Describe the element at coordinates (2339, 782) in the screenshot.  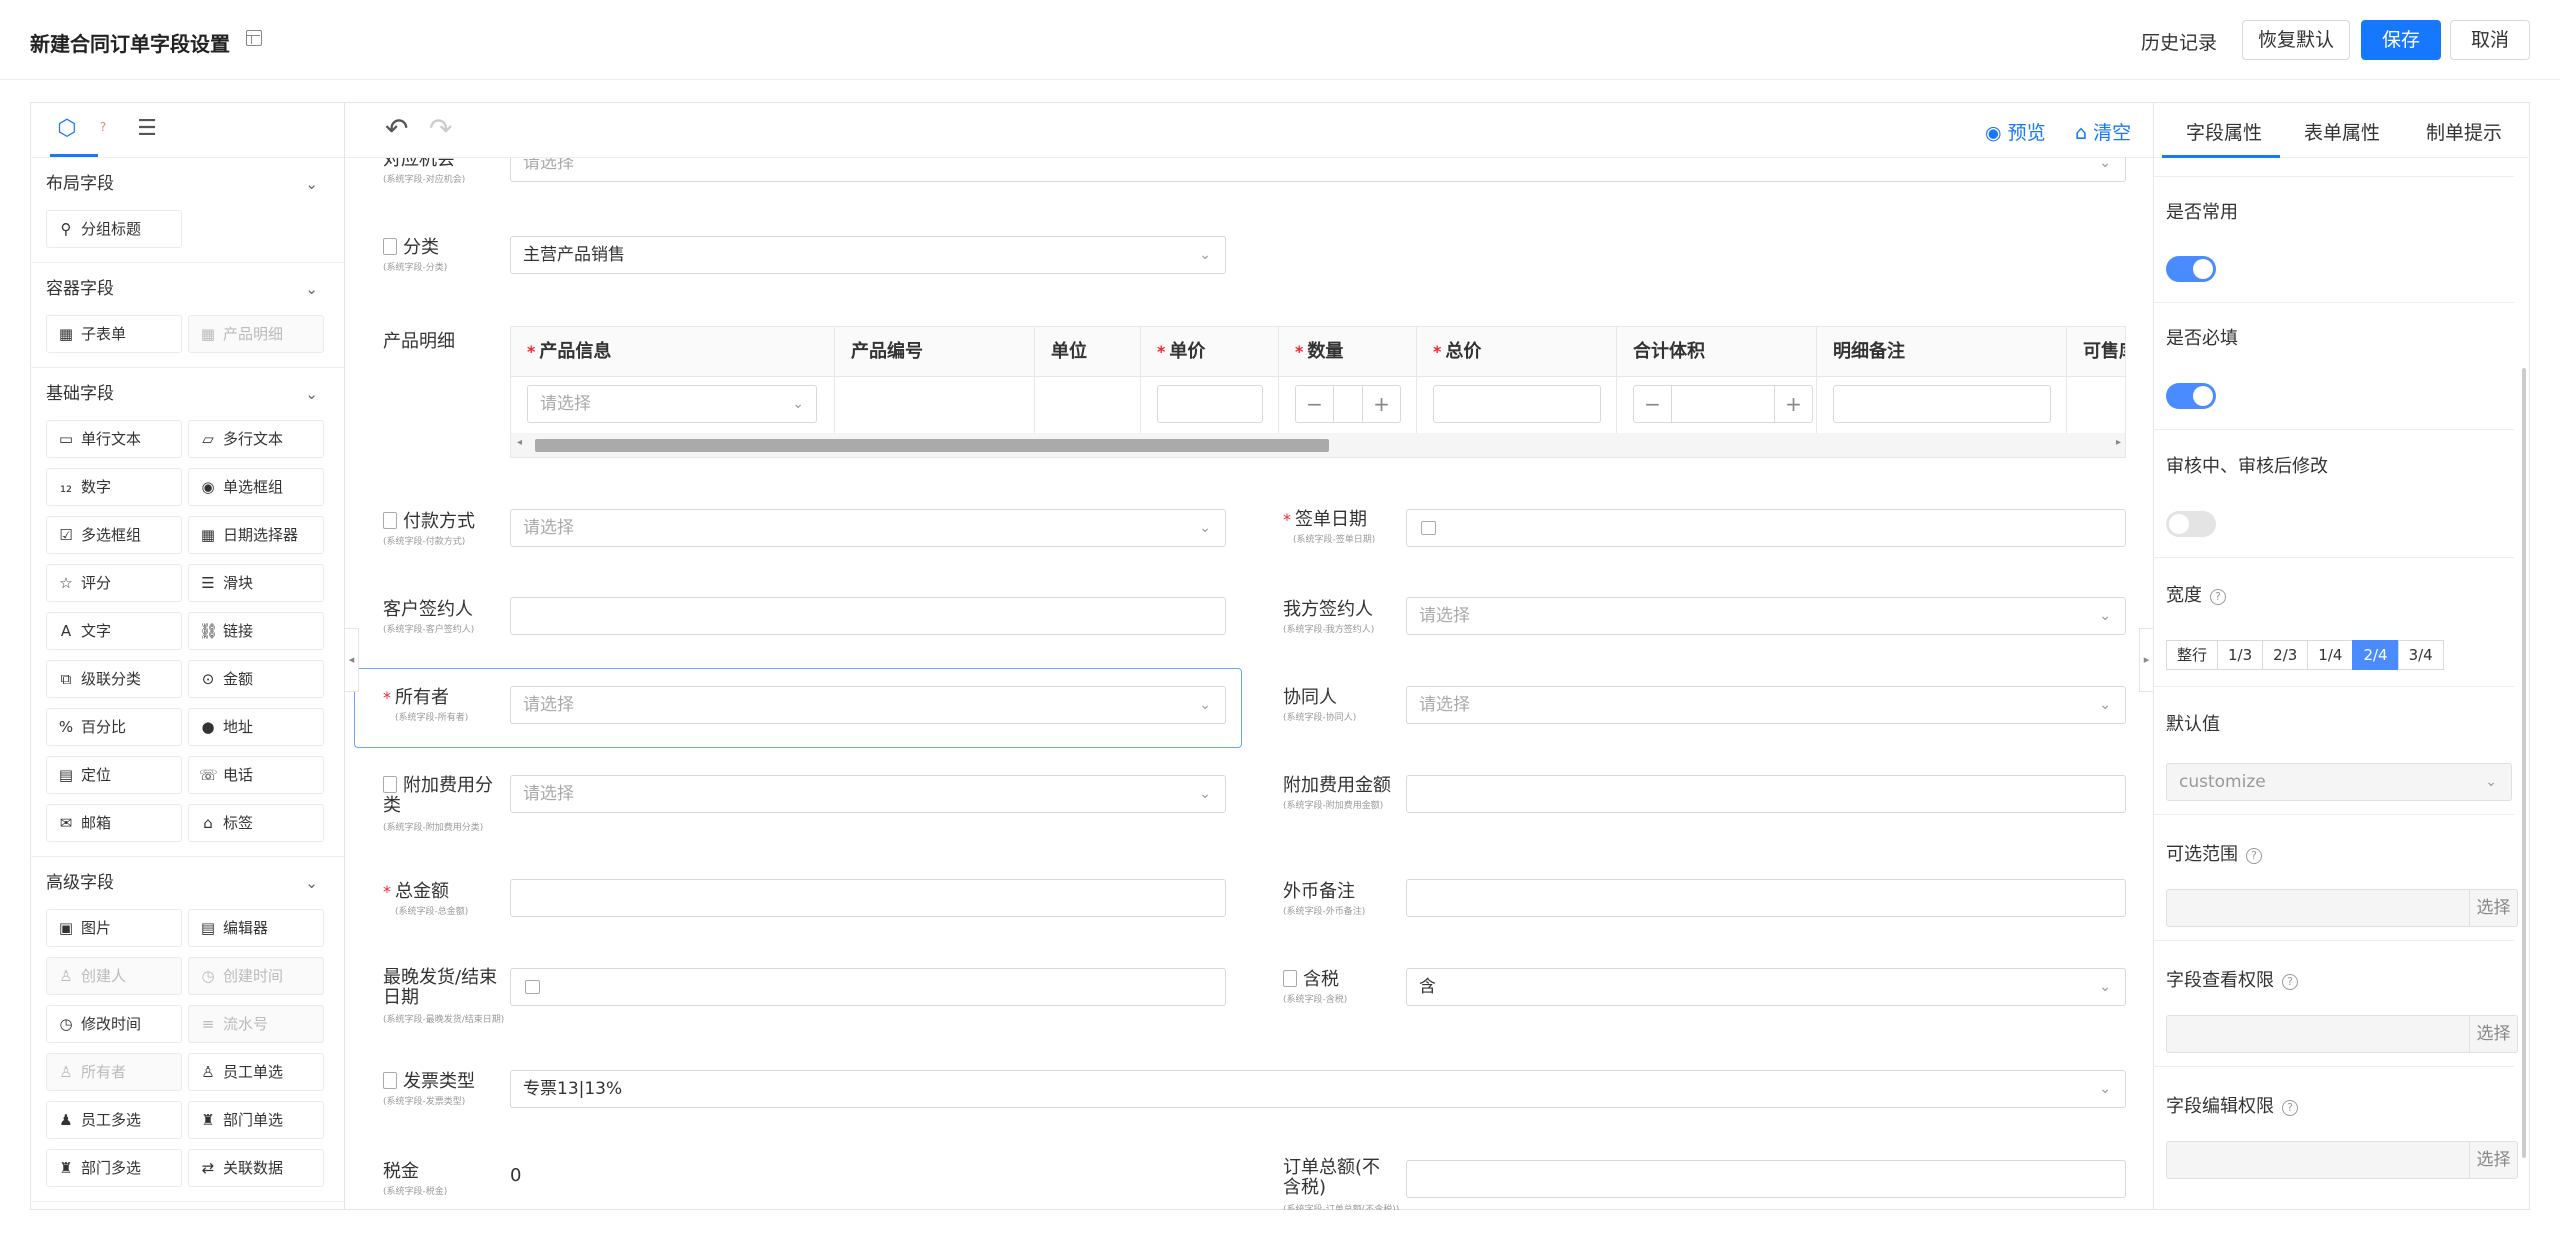
I see `default-value-select: customize ⌄` at that location.